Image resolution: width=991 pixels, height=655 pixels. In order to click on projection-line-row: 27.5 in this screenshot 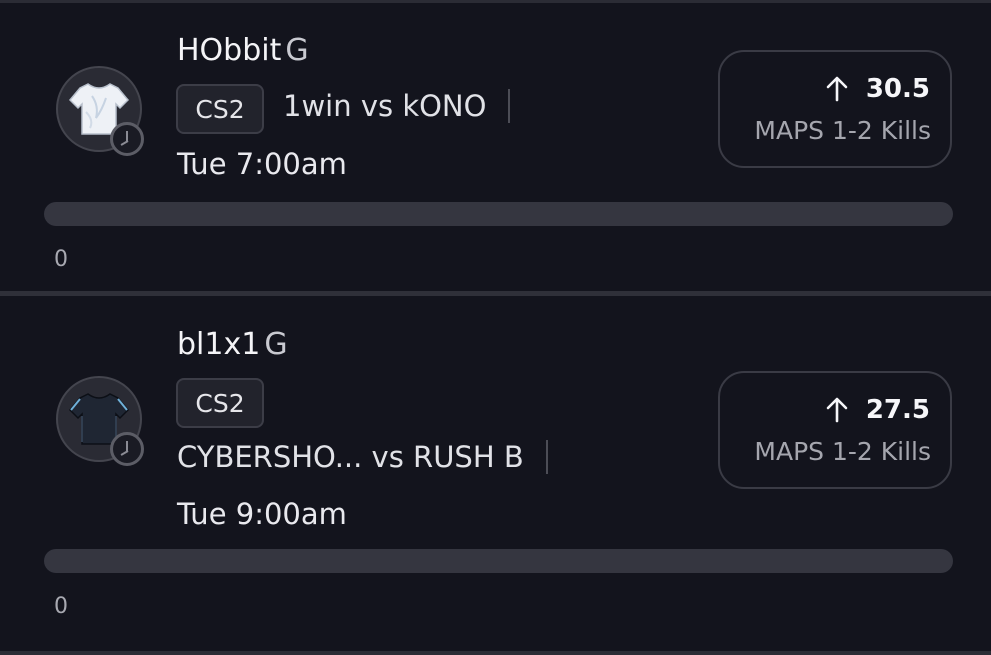, I will do `click(878, 410)`.